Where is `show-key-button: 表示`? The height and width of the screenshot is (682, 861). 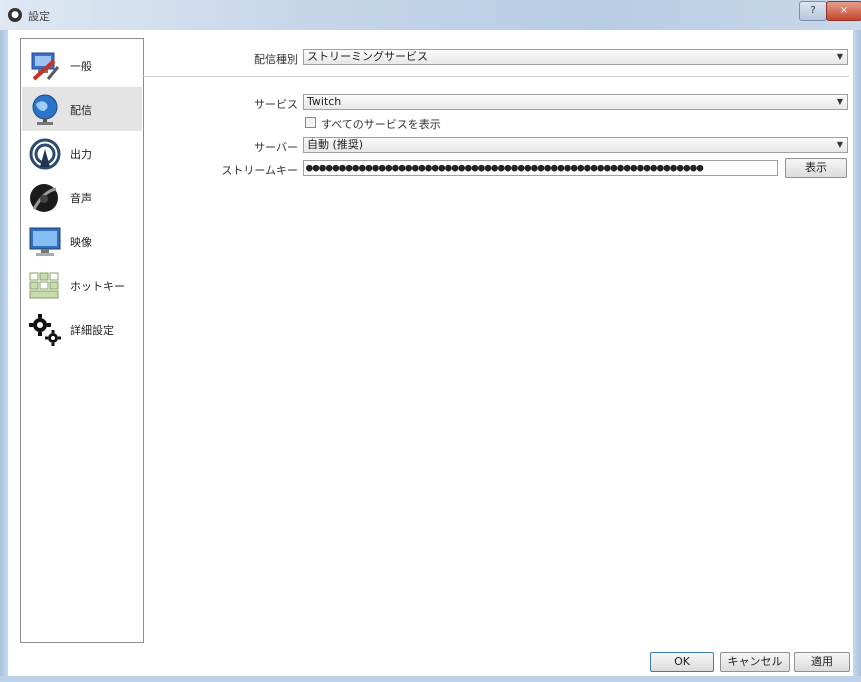 show-key-button: 表示 is located at coordinates (816, 168).